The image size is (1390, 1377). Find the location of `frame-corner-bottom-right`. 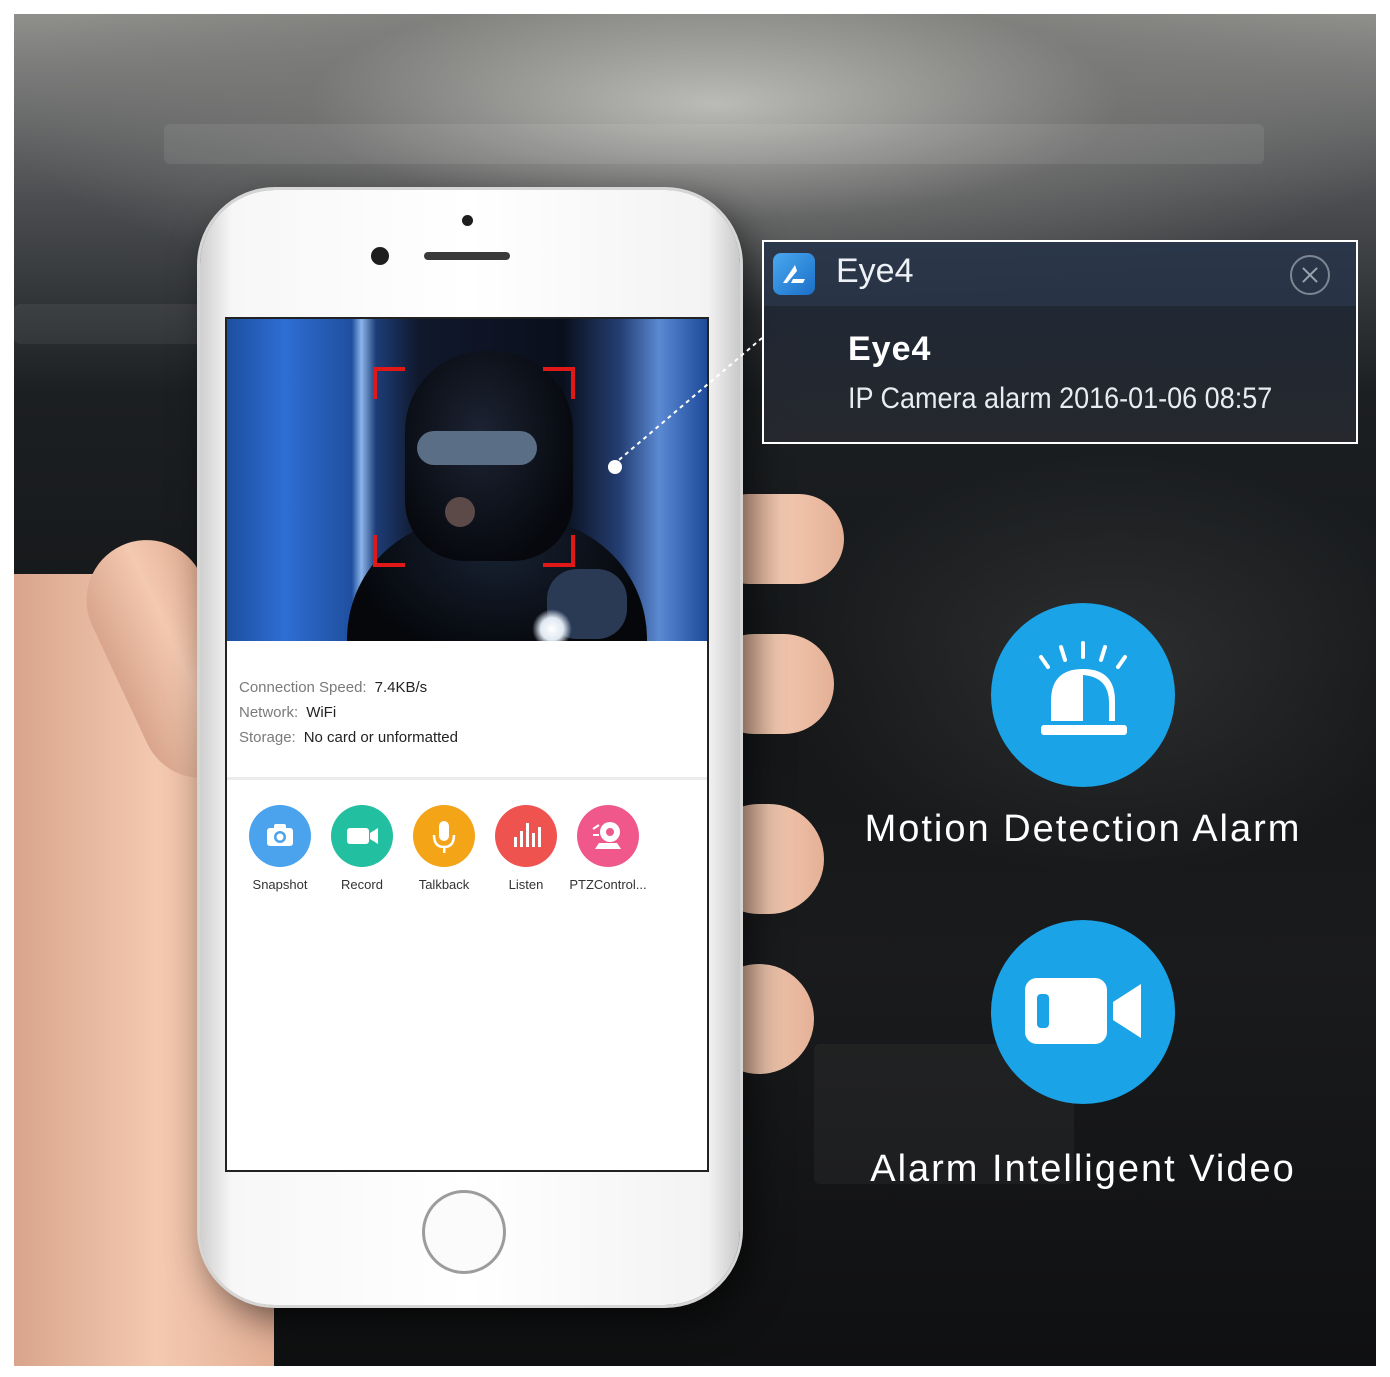

frame-corner-bottom-right is located at coordinates (559, 551).